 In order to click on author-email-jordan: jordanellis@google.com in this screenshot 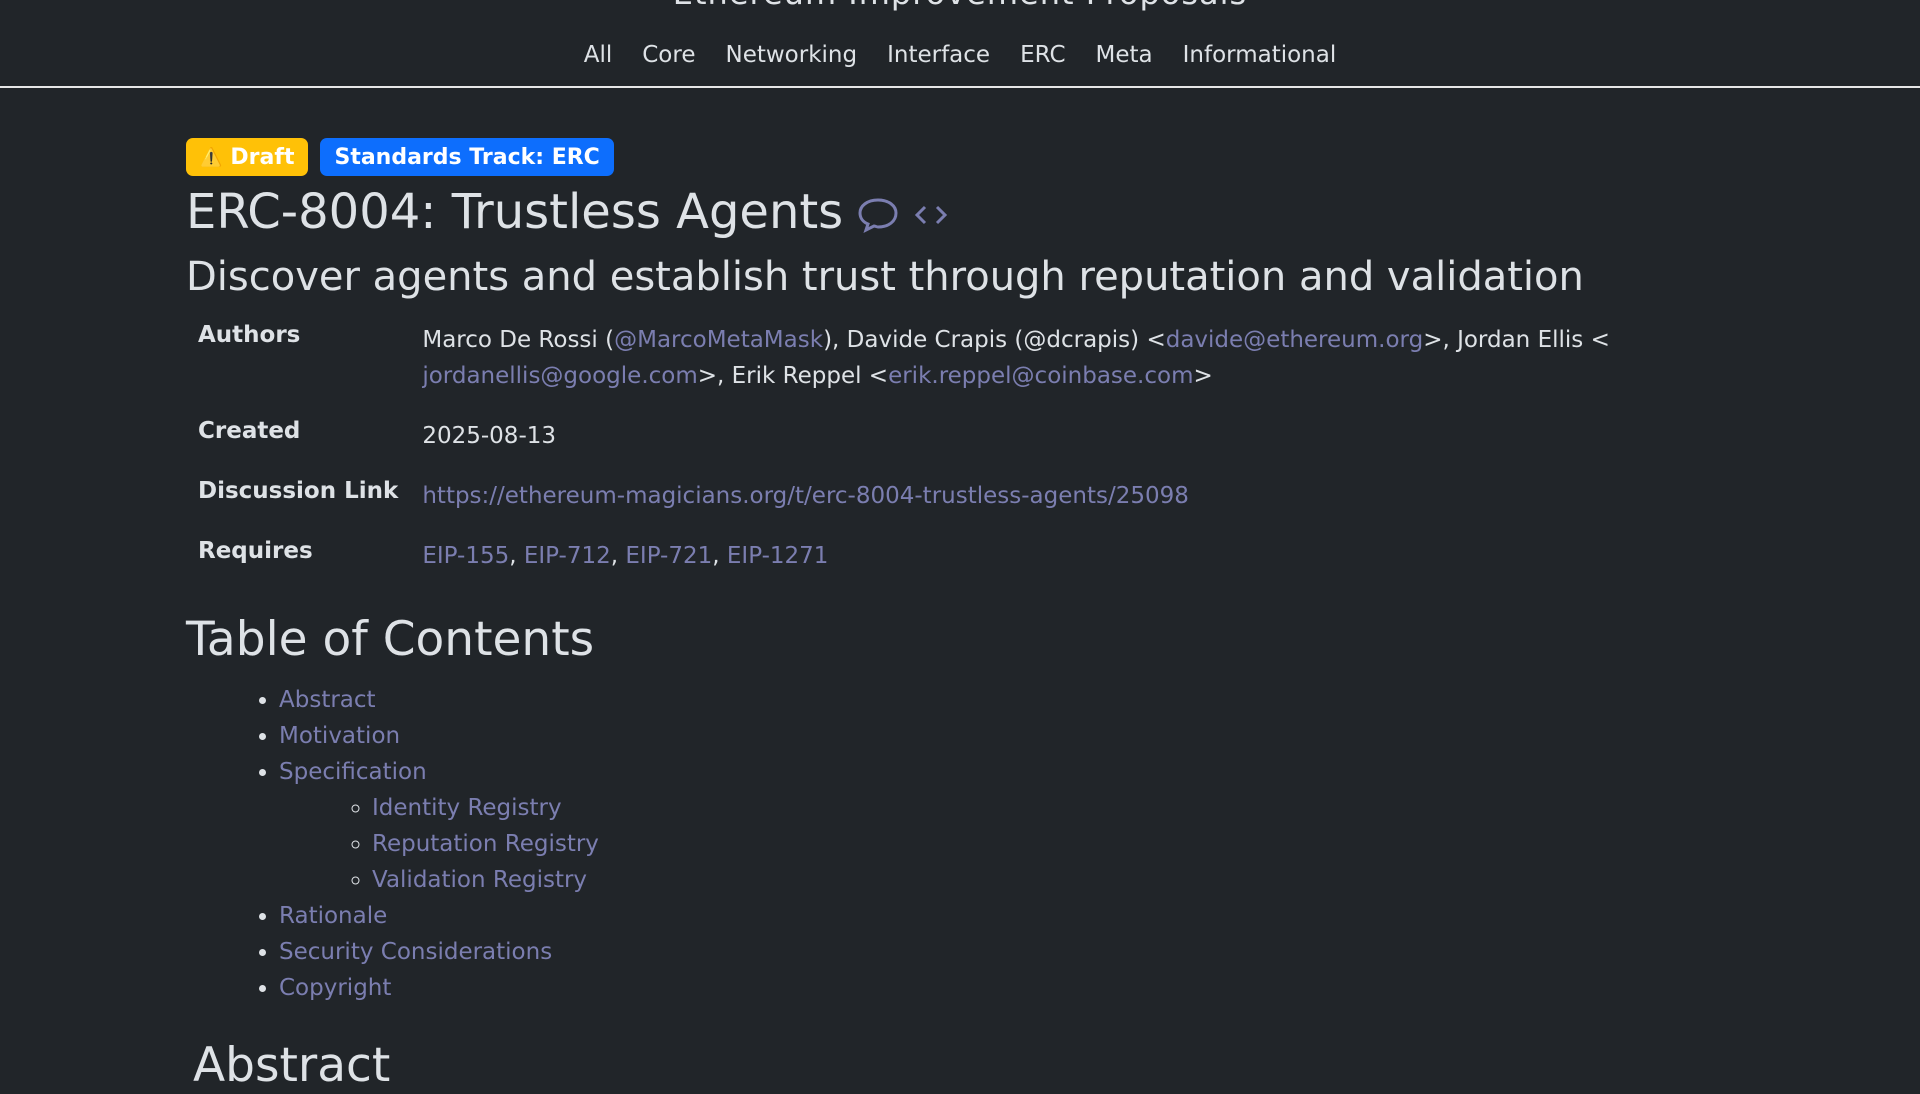, I will do `click(559, 376)`.